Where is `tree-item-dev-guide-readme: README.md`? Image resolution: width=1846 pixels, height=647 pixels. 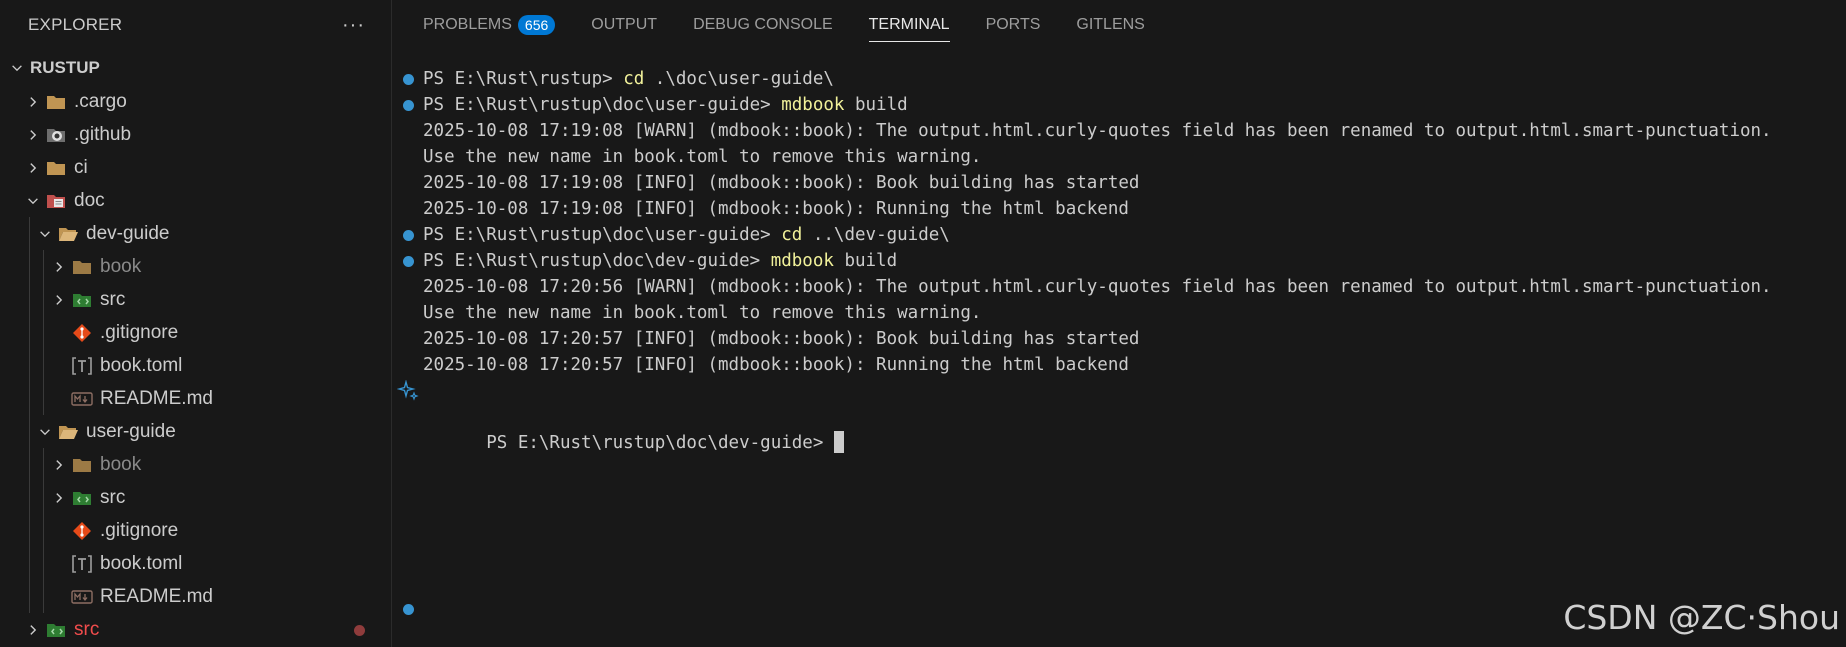 tree-item-dev-guide-readme: README.md is located at coordinates (195, 398).